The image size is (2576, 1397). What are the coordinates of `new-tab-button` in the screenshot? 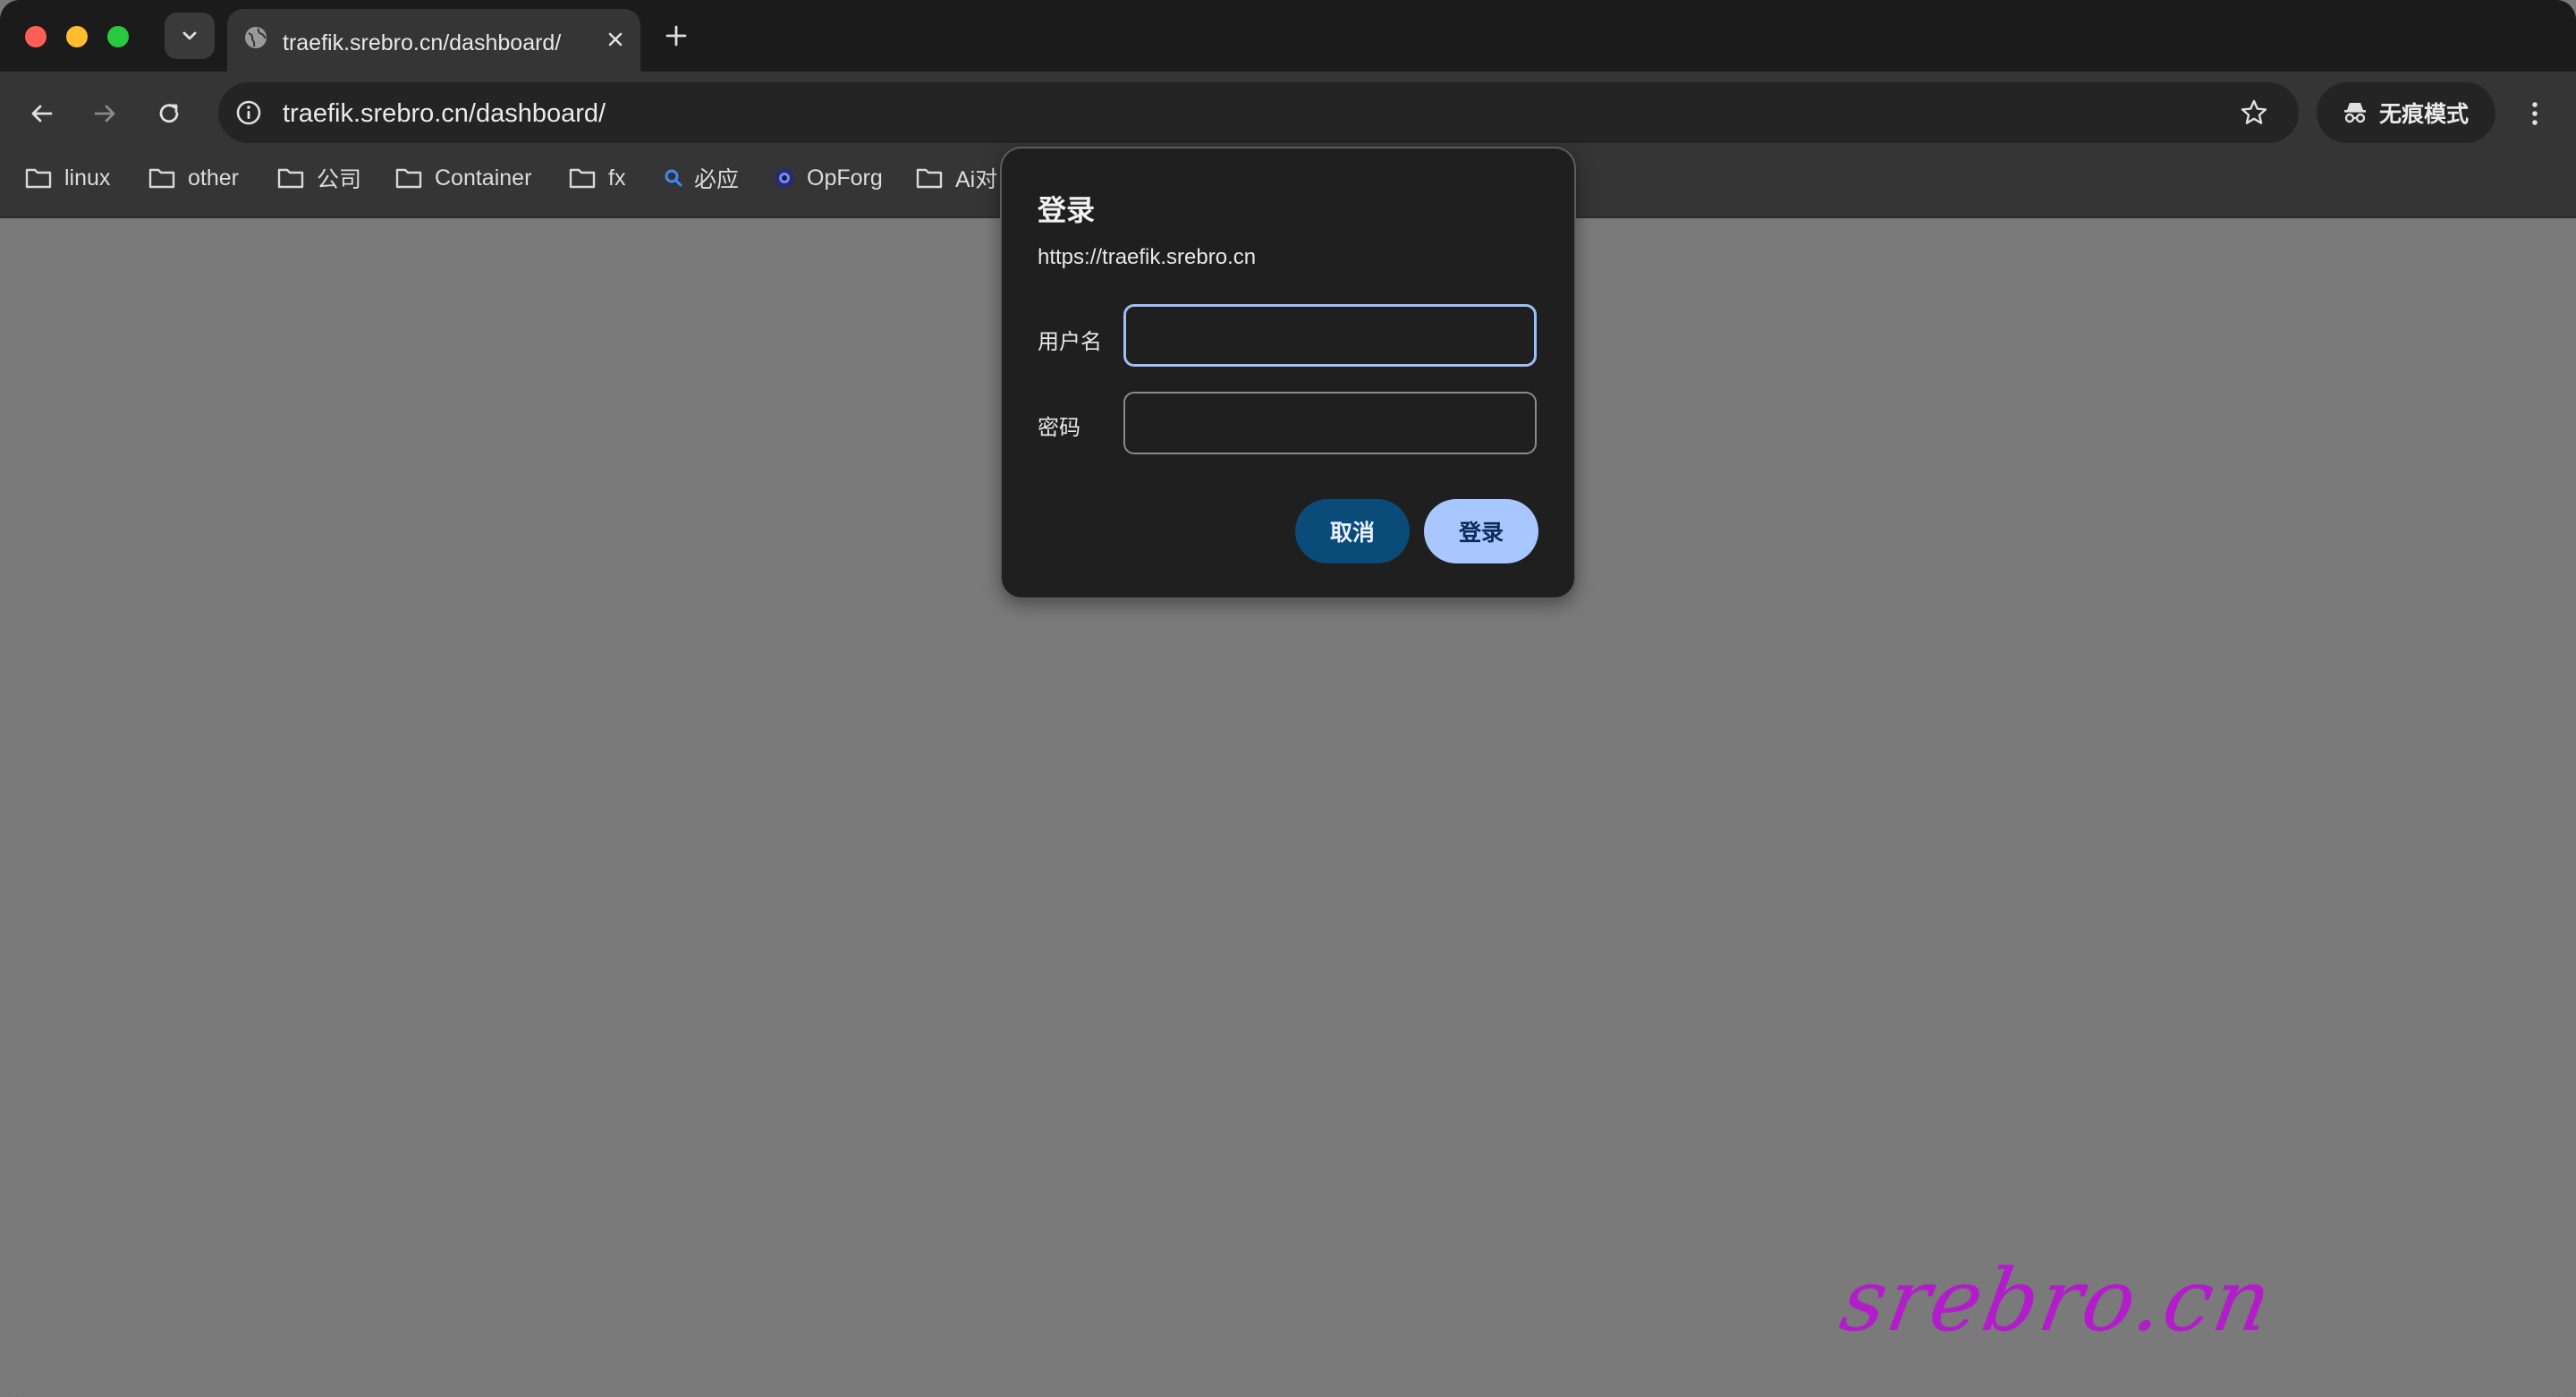 It's located at (676, 36).